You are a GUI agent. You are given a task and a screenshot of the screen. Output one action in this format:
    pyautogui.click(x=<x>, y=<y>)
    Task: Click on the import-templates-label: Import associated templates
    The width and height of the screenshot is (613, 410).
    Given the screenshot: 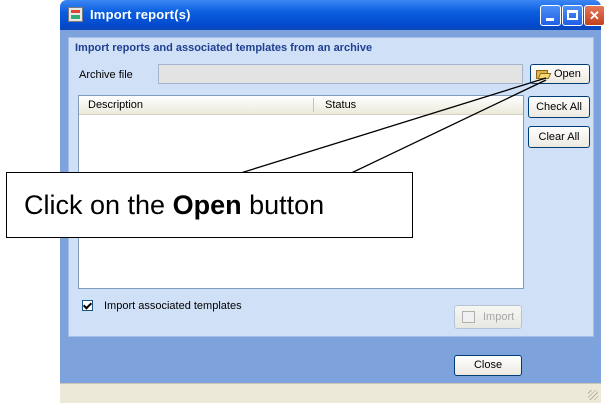 What is the action you would take?
    pyautogui.click(x=173, y=306)
    